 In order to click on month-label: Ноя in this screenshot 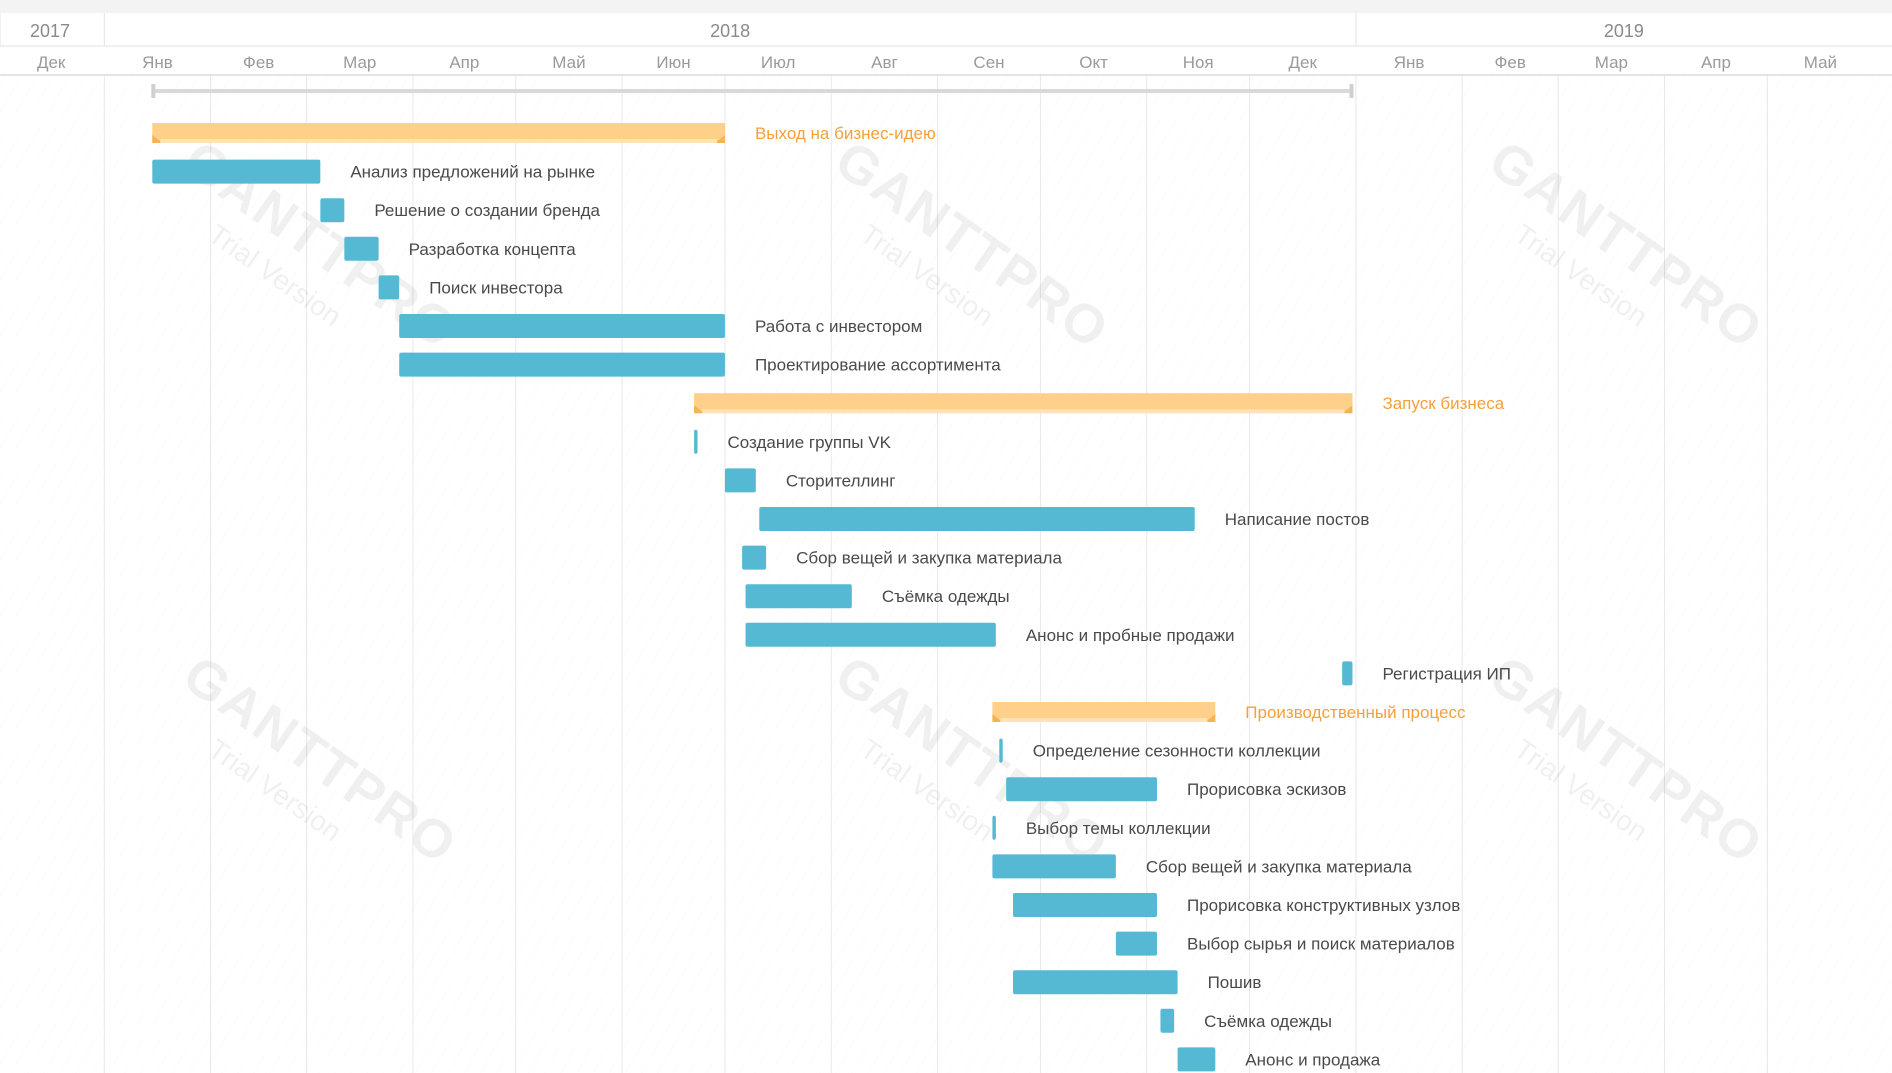, I will do `click(1198, 62)`.